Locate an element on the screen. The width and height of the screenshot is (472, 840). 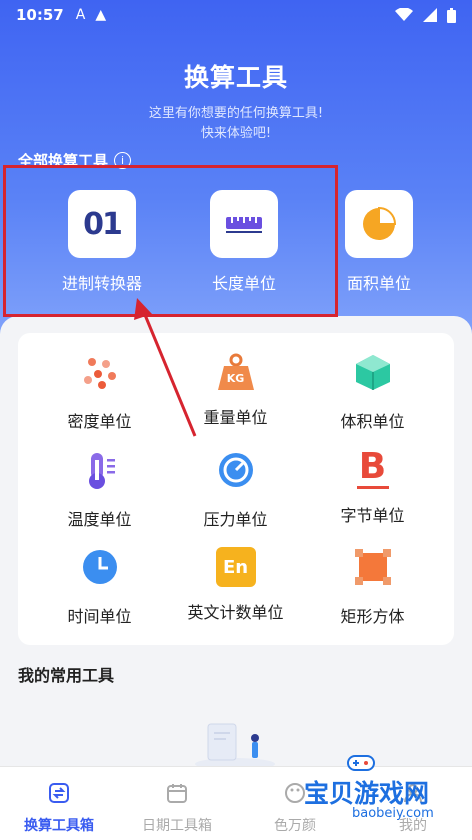
signal-icon is located at coordinates (430, 15).